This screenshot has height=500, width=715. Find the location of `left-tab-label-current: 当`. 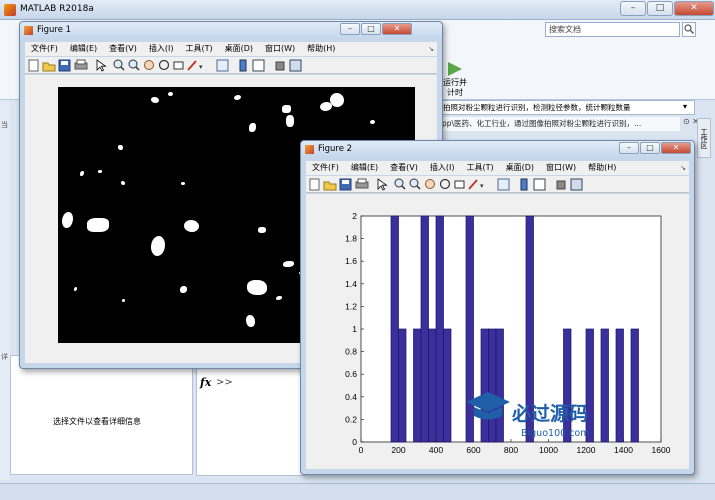

left-tab-label-current: 当 is located at coordinates (4, 125).